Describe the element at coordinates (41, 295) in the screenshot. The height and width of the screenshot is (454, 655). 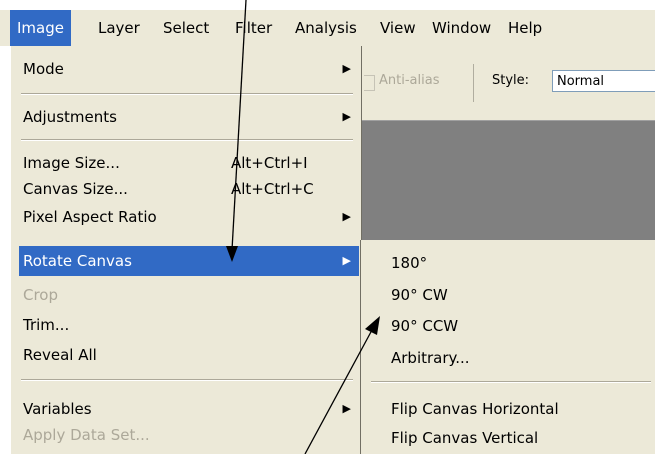
I see `menu-item-label: Crop` at that location.